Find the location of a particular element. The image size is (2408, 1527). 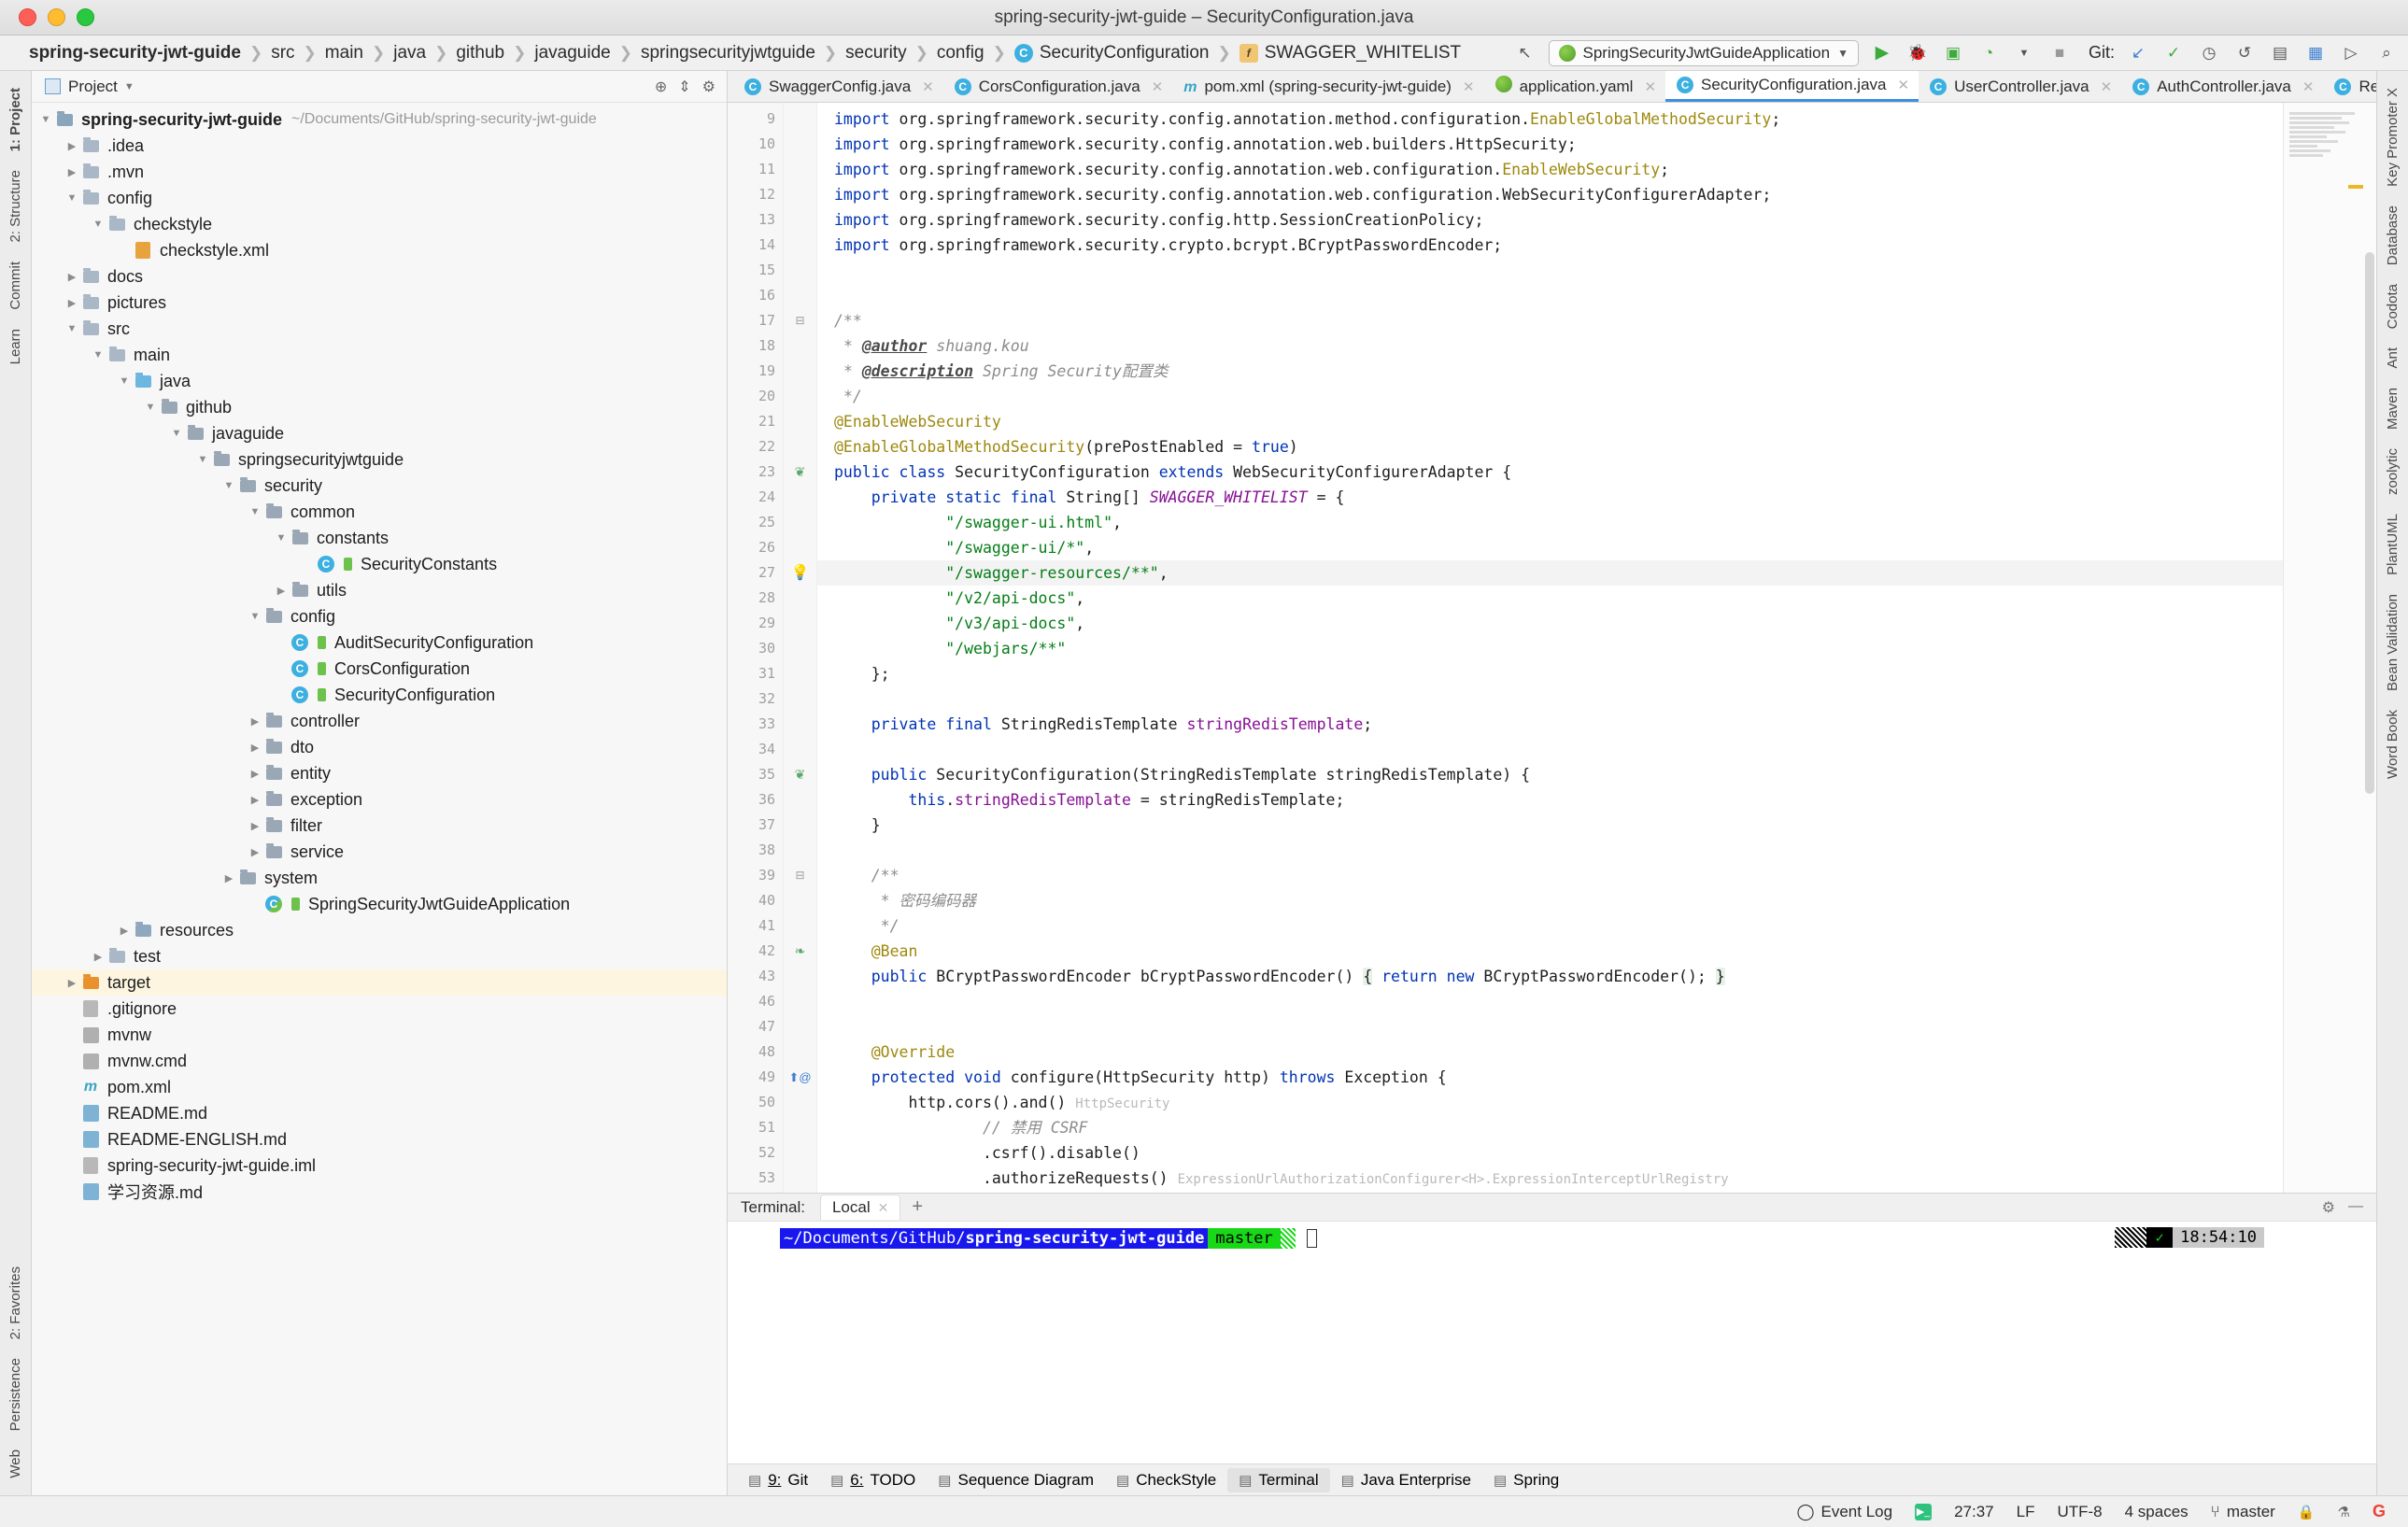

editor-tab-securityconfiguration-java: C SecurityConfiguration.java ✕ is located at coordinates (1792, 86).